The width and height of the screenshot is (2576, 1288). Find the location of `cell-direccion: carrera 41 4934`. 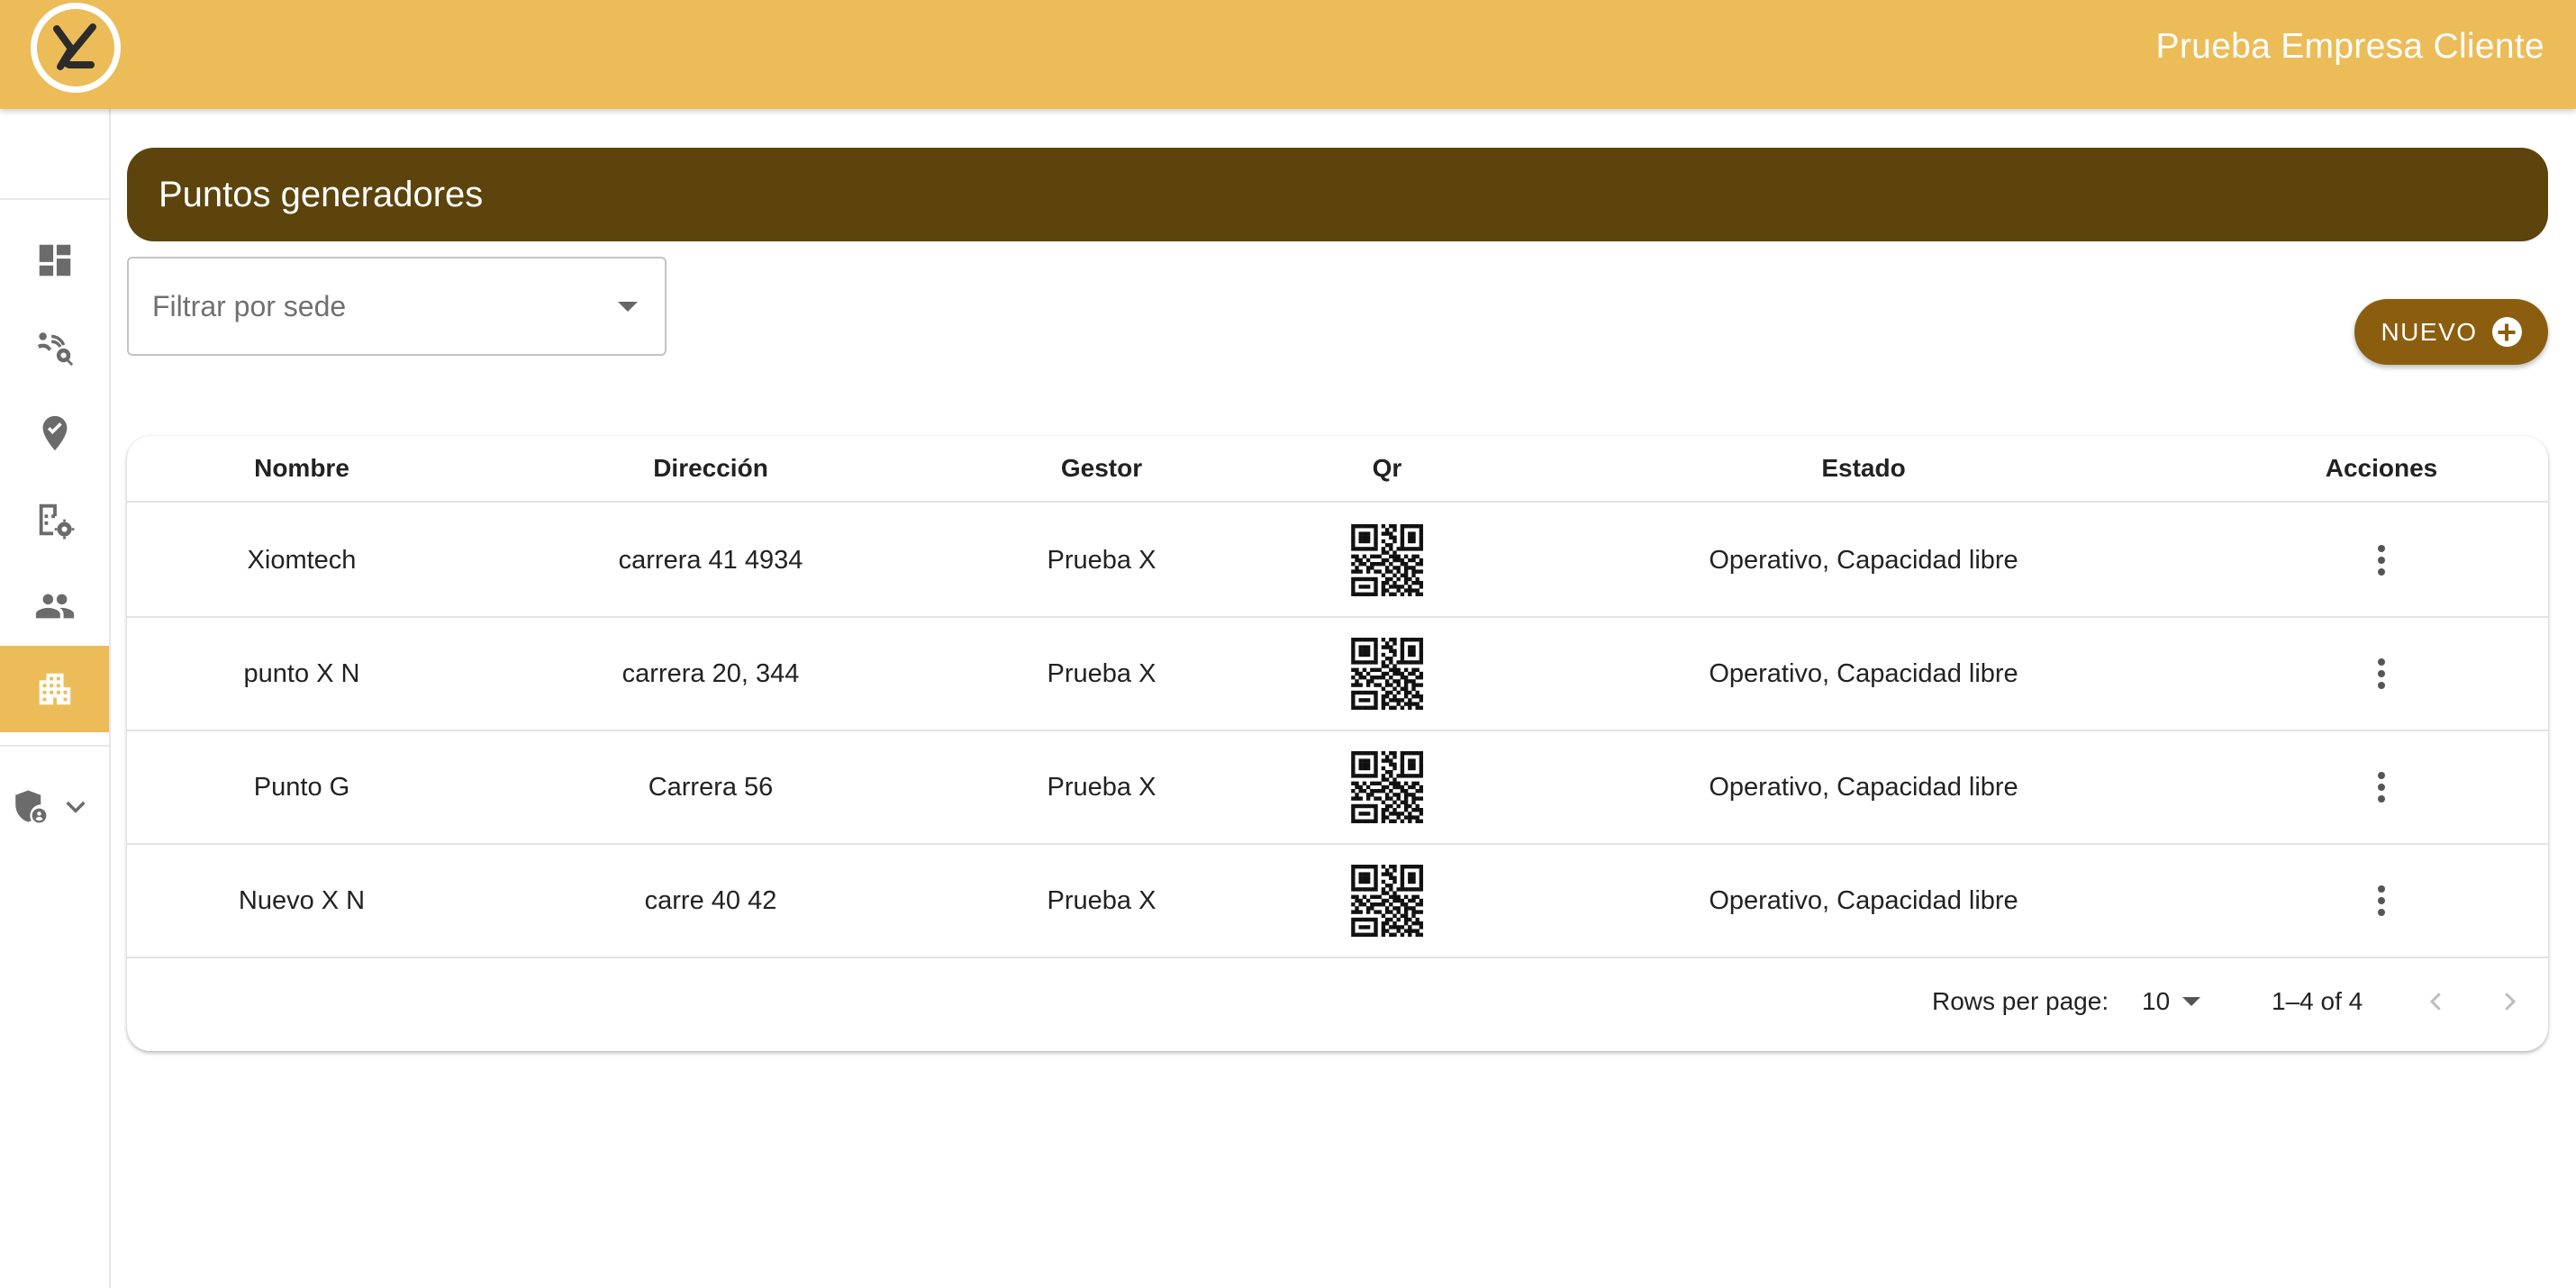

cell-direccion: carrera 41 4934 is located at coordinates (711, 560).